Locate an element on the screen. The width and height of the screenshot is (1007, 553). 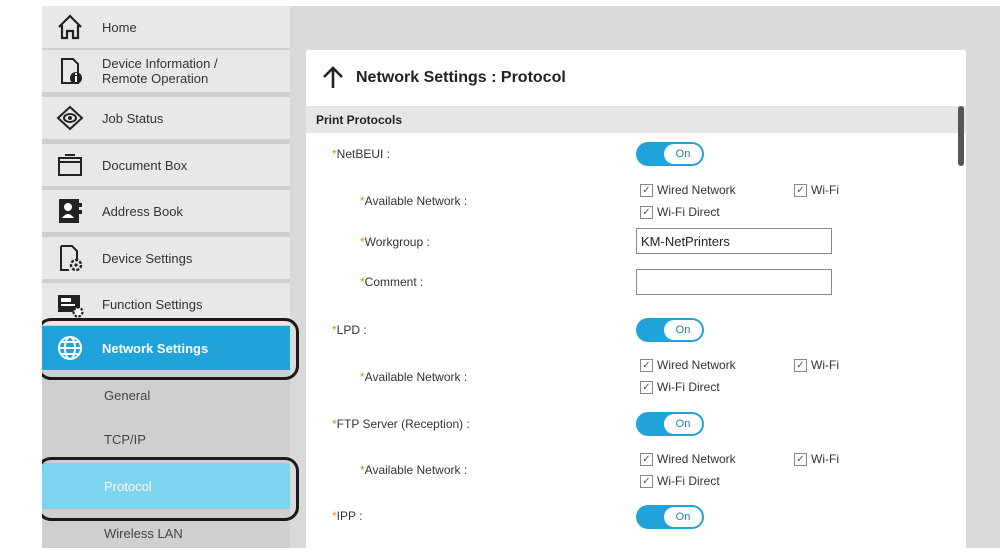
netbeui-toggle: On is located at coordinates (670, 154).